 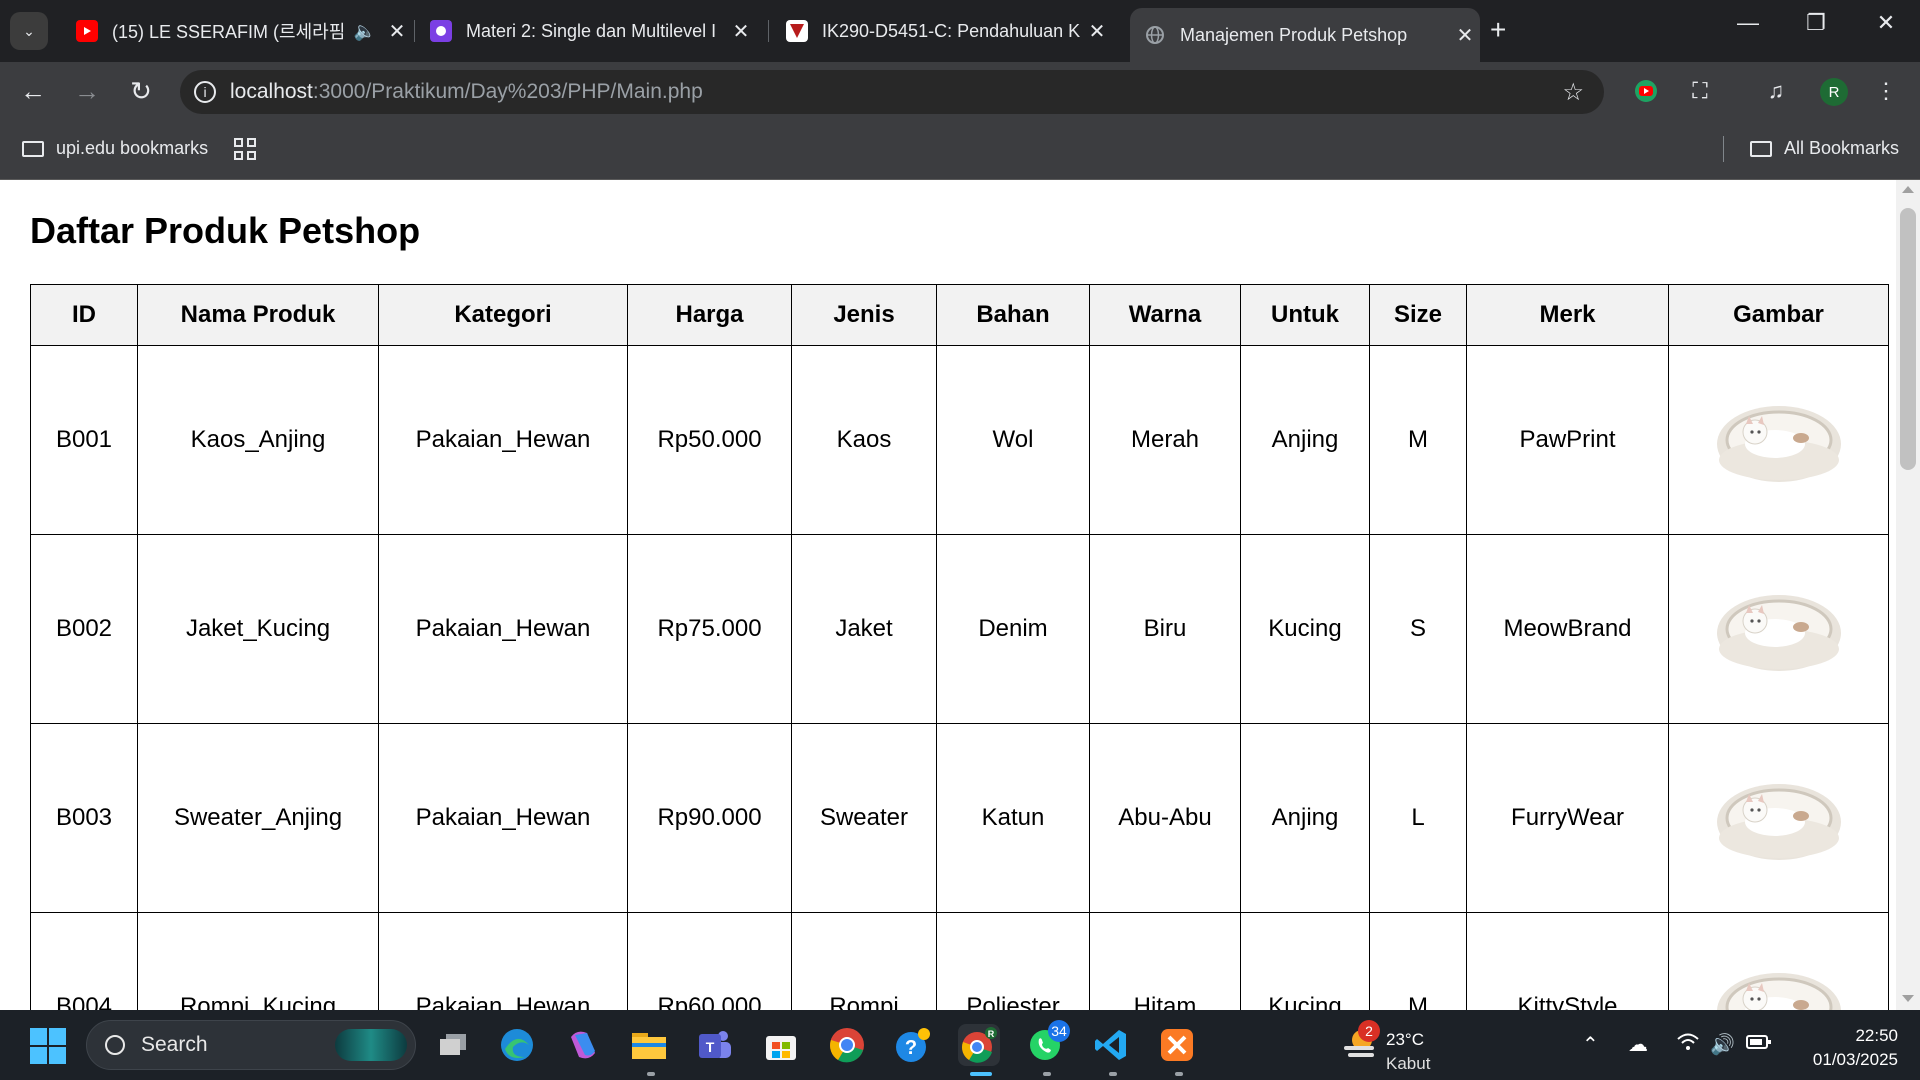 What do you see at coordinates (1305, 35) in the screenshot?
I see `tab-petshop: Manajemen Produk Petshop ✕` at bounding box center [1305, 35].